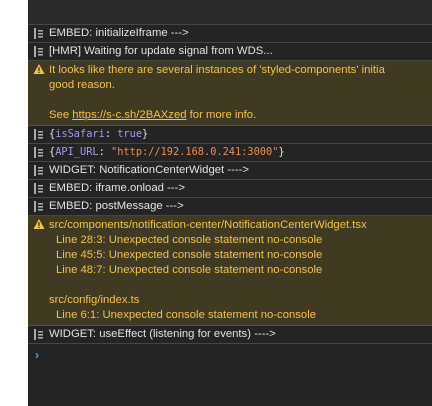  What do you see at coordinates (230, 12) in the screenshot?
I see `console-toolbar` at bounding box center [230, 12].